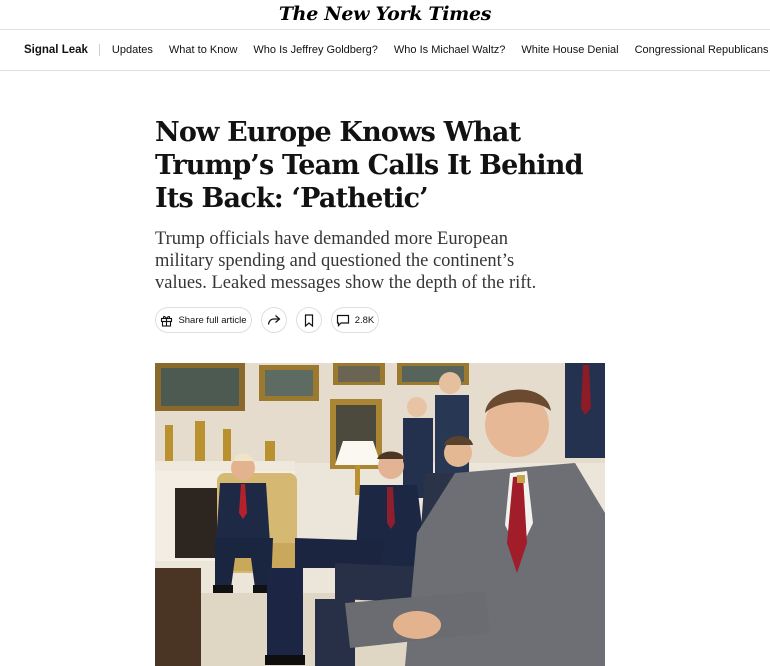 This screenshot has height=666, width=770. I want to click on save-bookmark-button, so click(309, 320).